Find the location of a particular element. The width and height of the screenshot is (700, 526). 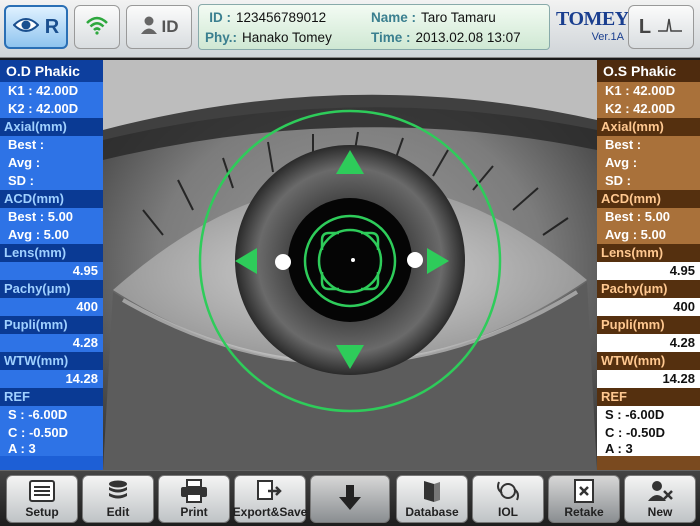

arrow-left-icon is located at coordinates (246, 261).